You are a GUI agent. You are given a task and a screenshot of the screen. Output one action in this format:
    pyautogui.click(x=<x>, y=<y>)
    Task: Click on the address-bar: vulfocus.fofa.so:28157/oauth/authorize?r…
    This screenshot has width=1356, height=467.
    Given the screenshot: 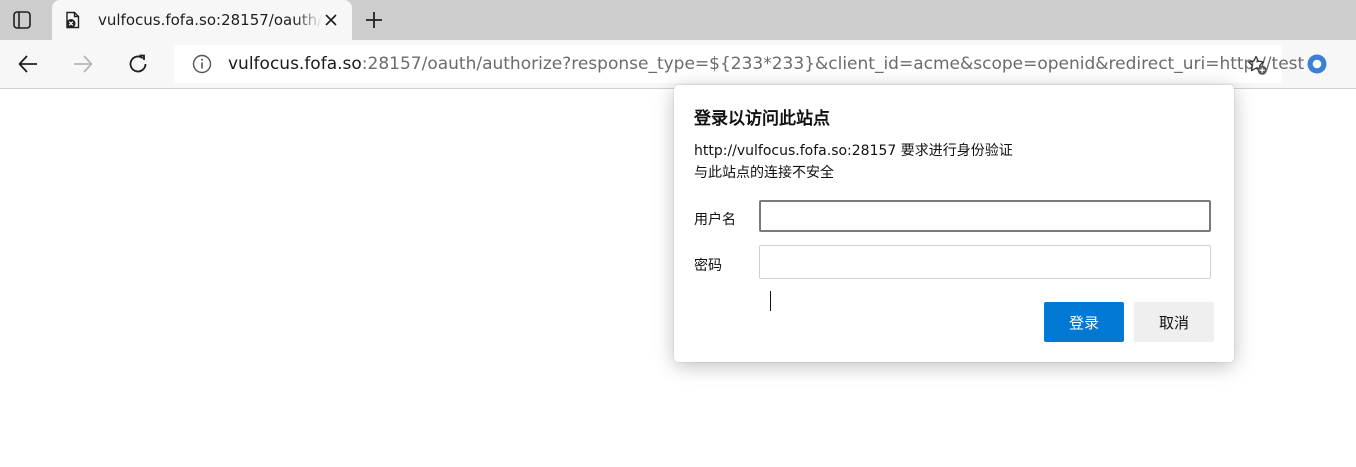 What is the action you would take?
    pyautogui.click(x=739, y=64)
    